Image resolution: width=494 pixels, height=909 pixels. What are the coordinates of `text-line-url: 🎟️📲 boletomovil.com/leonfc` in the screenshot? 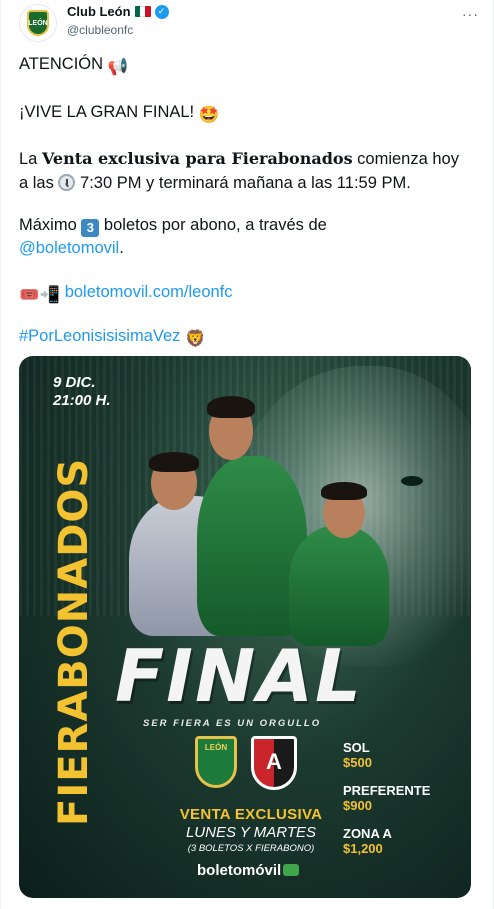 It's located at (126, 293).